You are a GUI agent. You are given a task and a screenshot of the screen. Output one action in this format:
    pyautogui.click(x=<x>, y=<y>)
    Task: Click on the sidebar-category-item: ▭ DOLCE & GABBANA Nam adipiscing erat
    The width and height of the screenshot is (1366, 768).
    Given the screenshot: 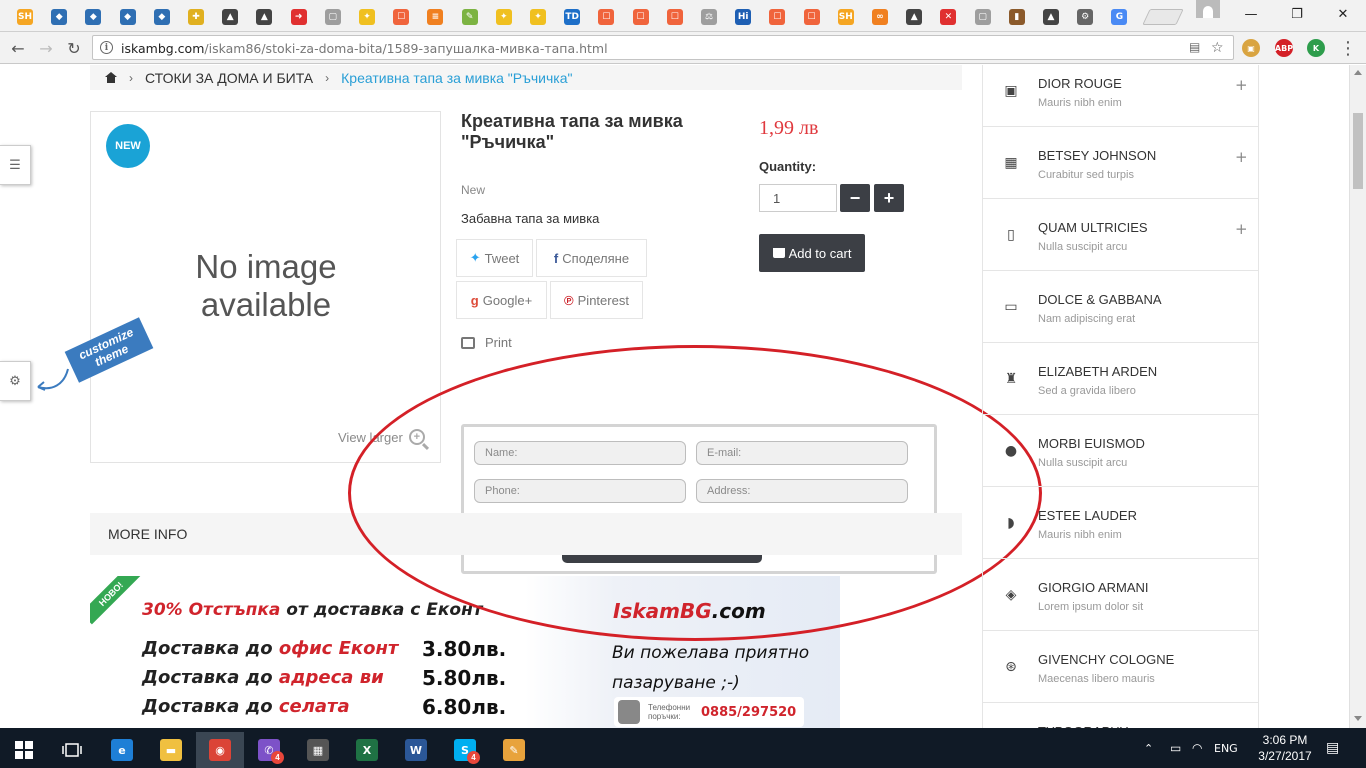 What is the action you would take?
    pyautogui.click(x=1121, y=307)
    